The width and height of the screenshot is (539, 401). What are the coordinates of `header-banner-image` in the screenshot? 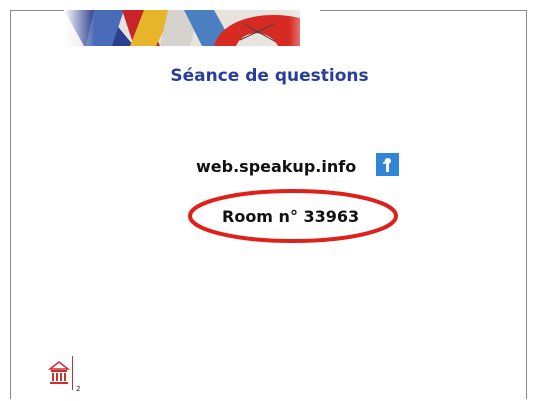 It's located at (192, 28).